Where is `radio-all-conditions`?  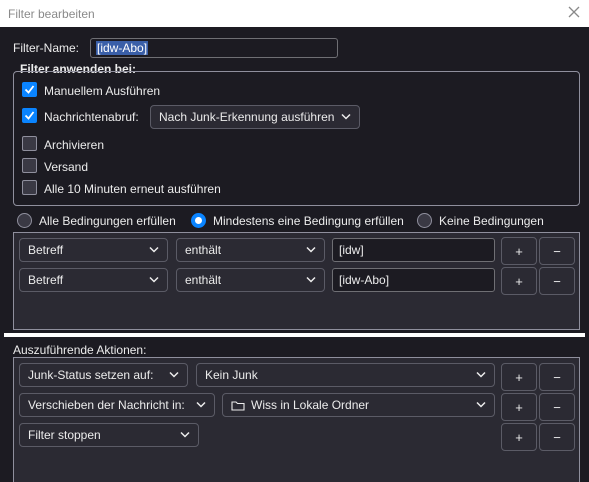 radio-all-conditions is located at coordinates (24, 220).